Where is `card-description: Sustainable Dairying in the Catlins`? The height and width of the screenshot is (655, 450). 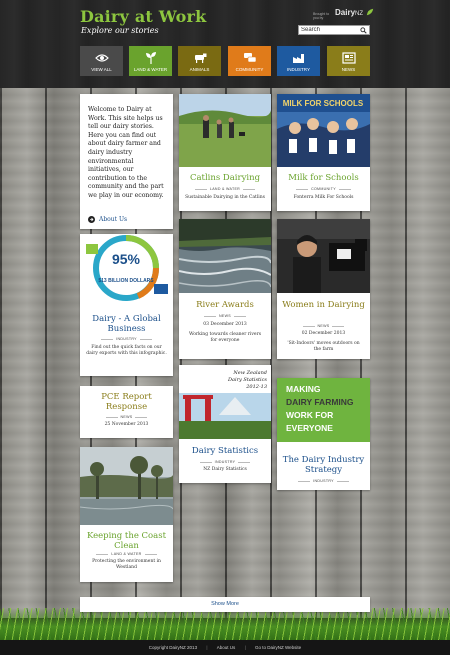
card-description: Sustainable Dairying in the Catlins is located at coordinates (225, 197).